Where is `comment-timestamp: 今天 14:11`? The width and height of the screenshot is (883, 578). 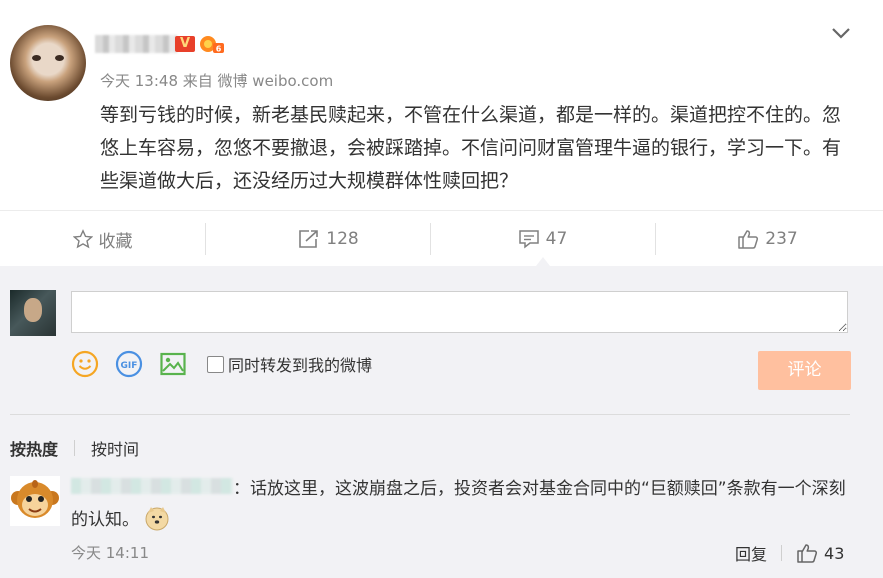
comment-timestamp: 今天 14:11 is located at coordinates (110, 553).